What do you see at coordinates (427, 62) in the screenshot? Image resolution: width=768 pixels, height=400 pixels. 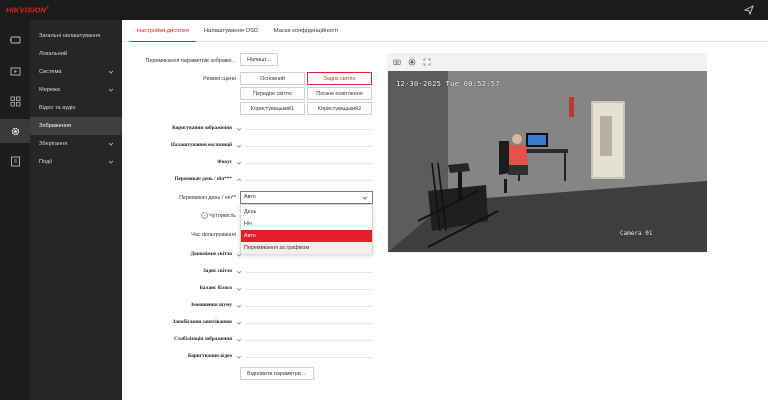 I see `fullscreen-icon` at bounding box center [427, 62].